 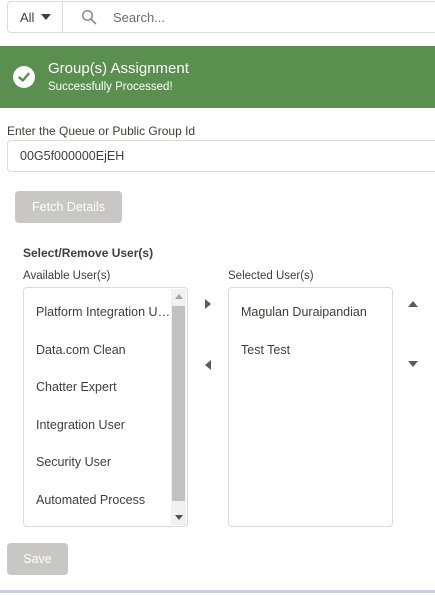 What do you see at coordinates (179, 296) in the screenshot?
I see `scroll-up-icon` at bounding box center [179, 296].